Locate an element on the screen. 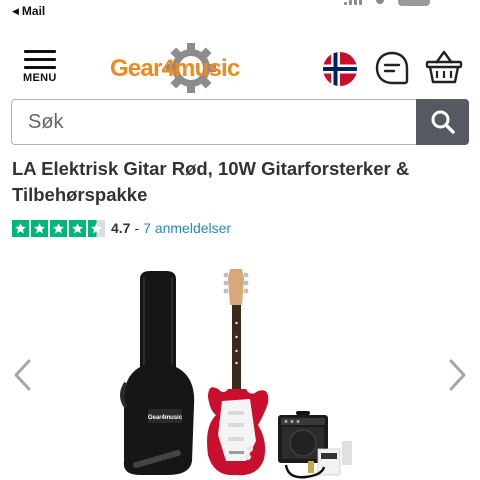 This screenshot has height=480, width=480. signal-icon is located at coordinates (353, 2).